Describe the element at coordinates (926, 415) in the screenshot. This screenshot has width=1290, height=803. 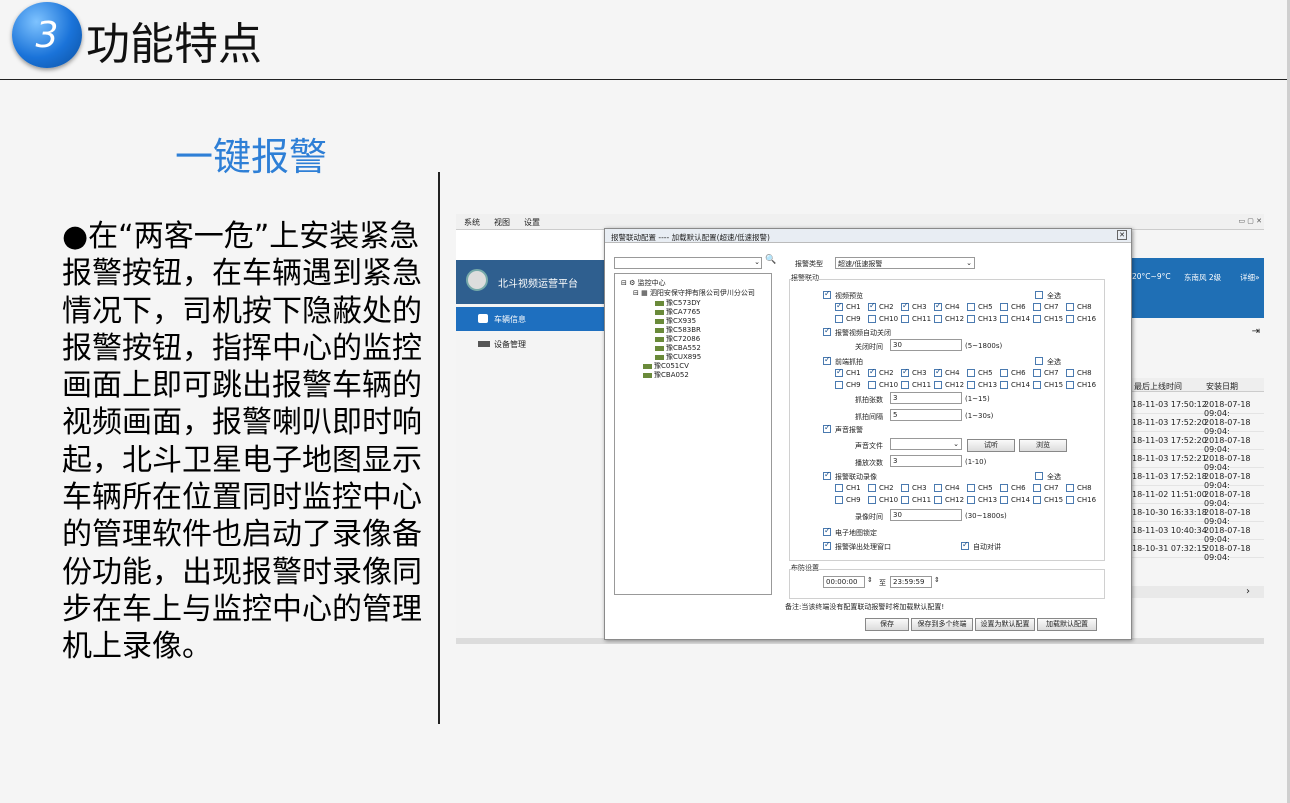
I see `capture-interval-input: 5` at that location.